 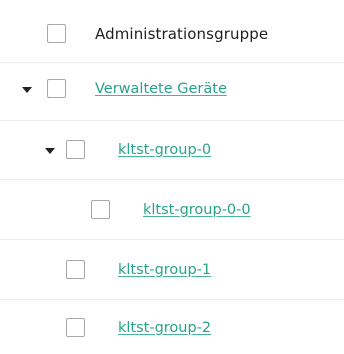 What do you see at coordinates (182, 34) in the screenshot?
I see `column-header-label: Administrationsgruppe` at bounding box center [182, 34].